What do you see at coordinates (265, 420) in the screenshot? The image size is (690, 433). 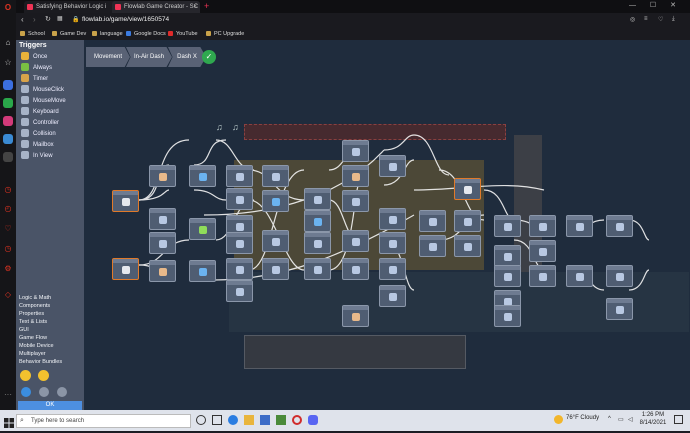 I see `store-icon` at bounding box center [265, 420].